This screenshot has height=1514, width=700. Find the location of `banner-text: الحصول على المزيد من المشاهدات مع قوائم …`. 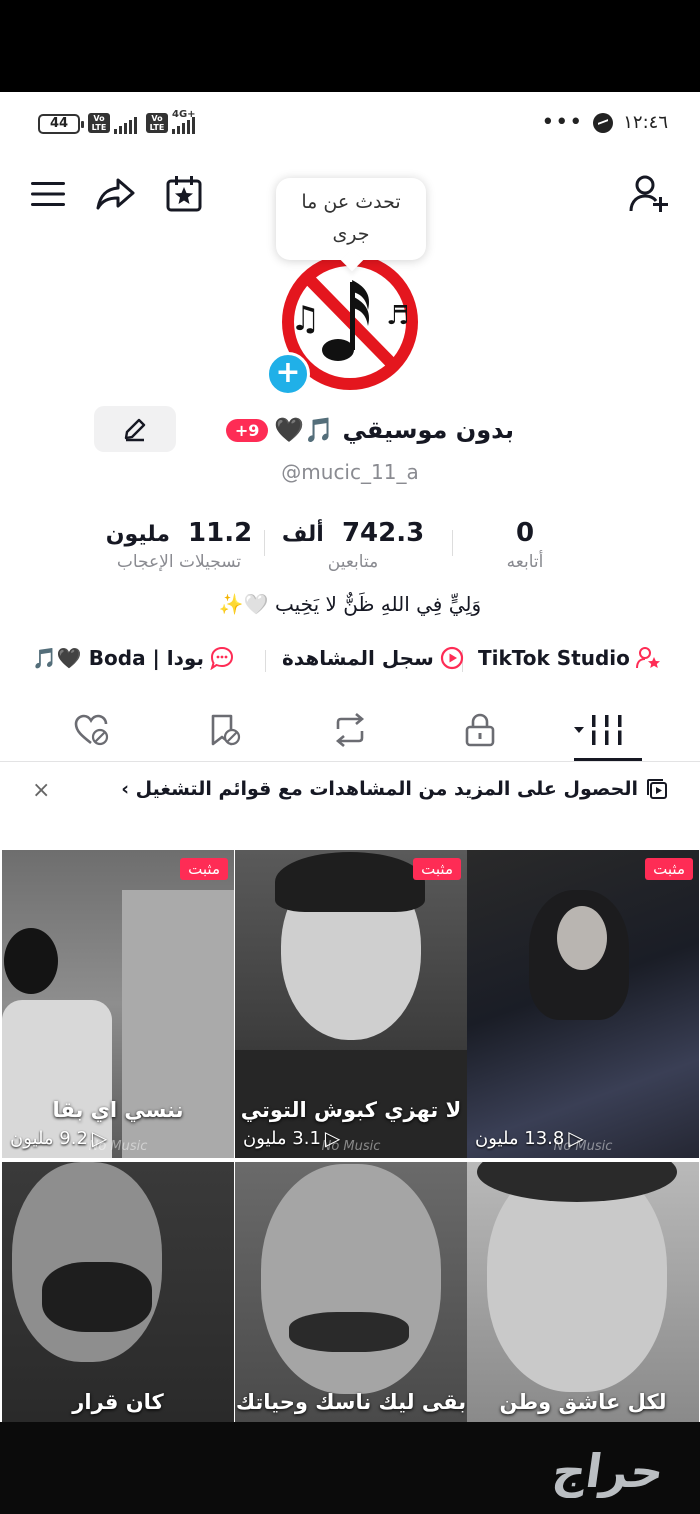

banner-text: الحصول على المزيد من المشاهدات مع قوائم … is located at coordinates (379, 789).